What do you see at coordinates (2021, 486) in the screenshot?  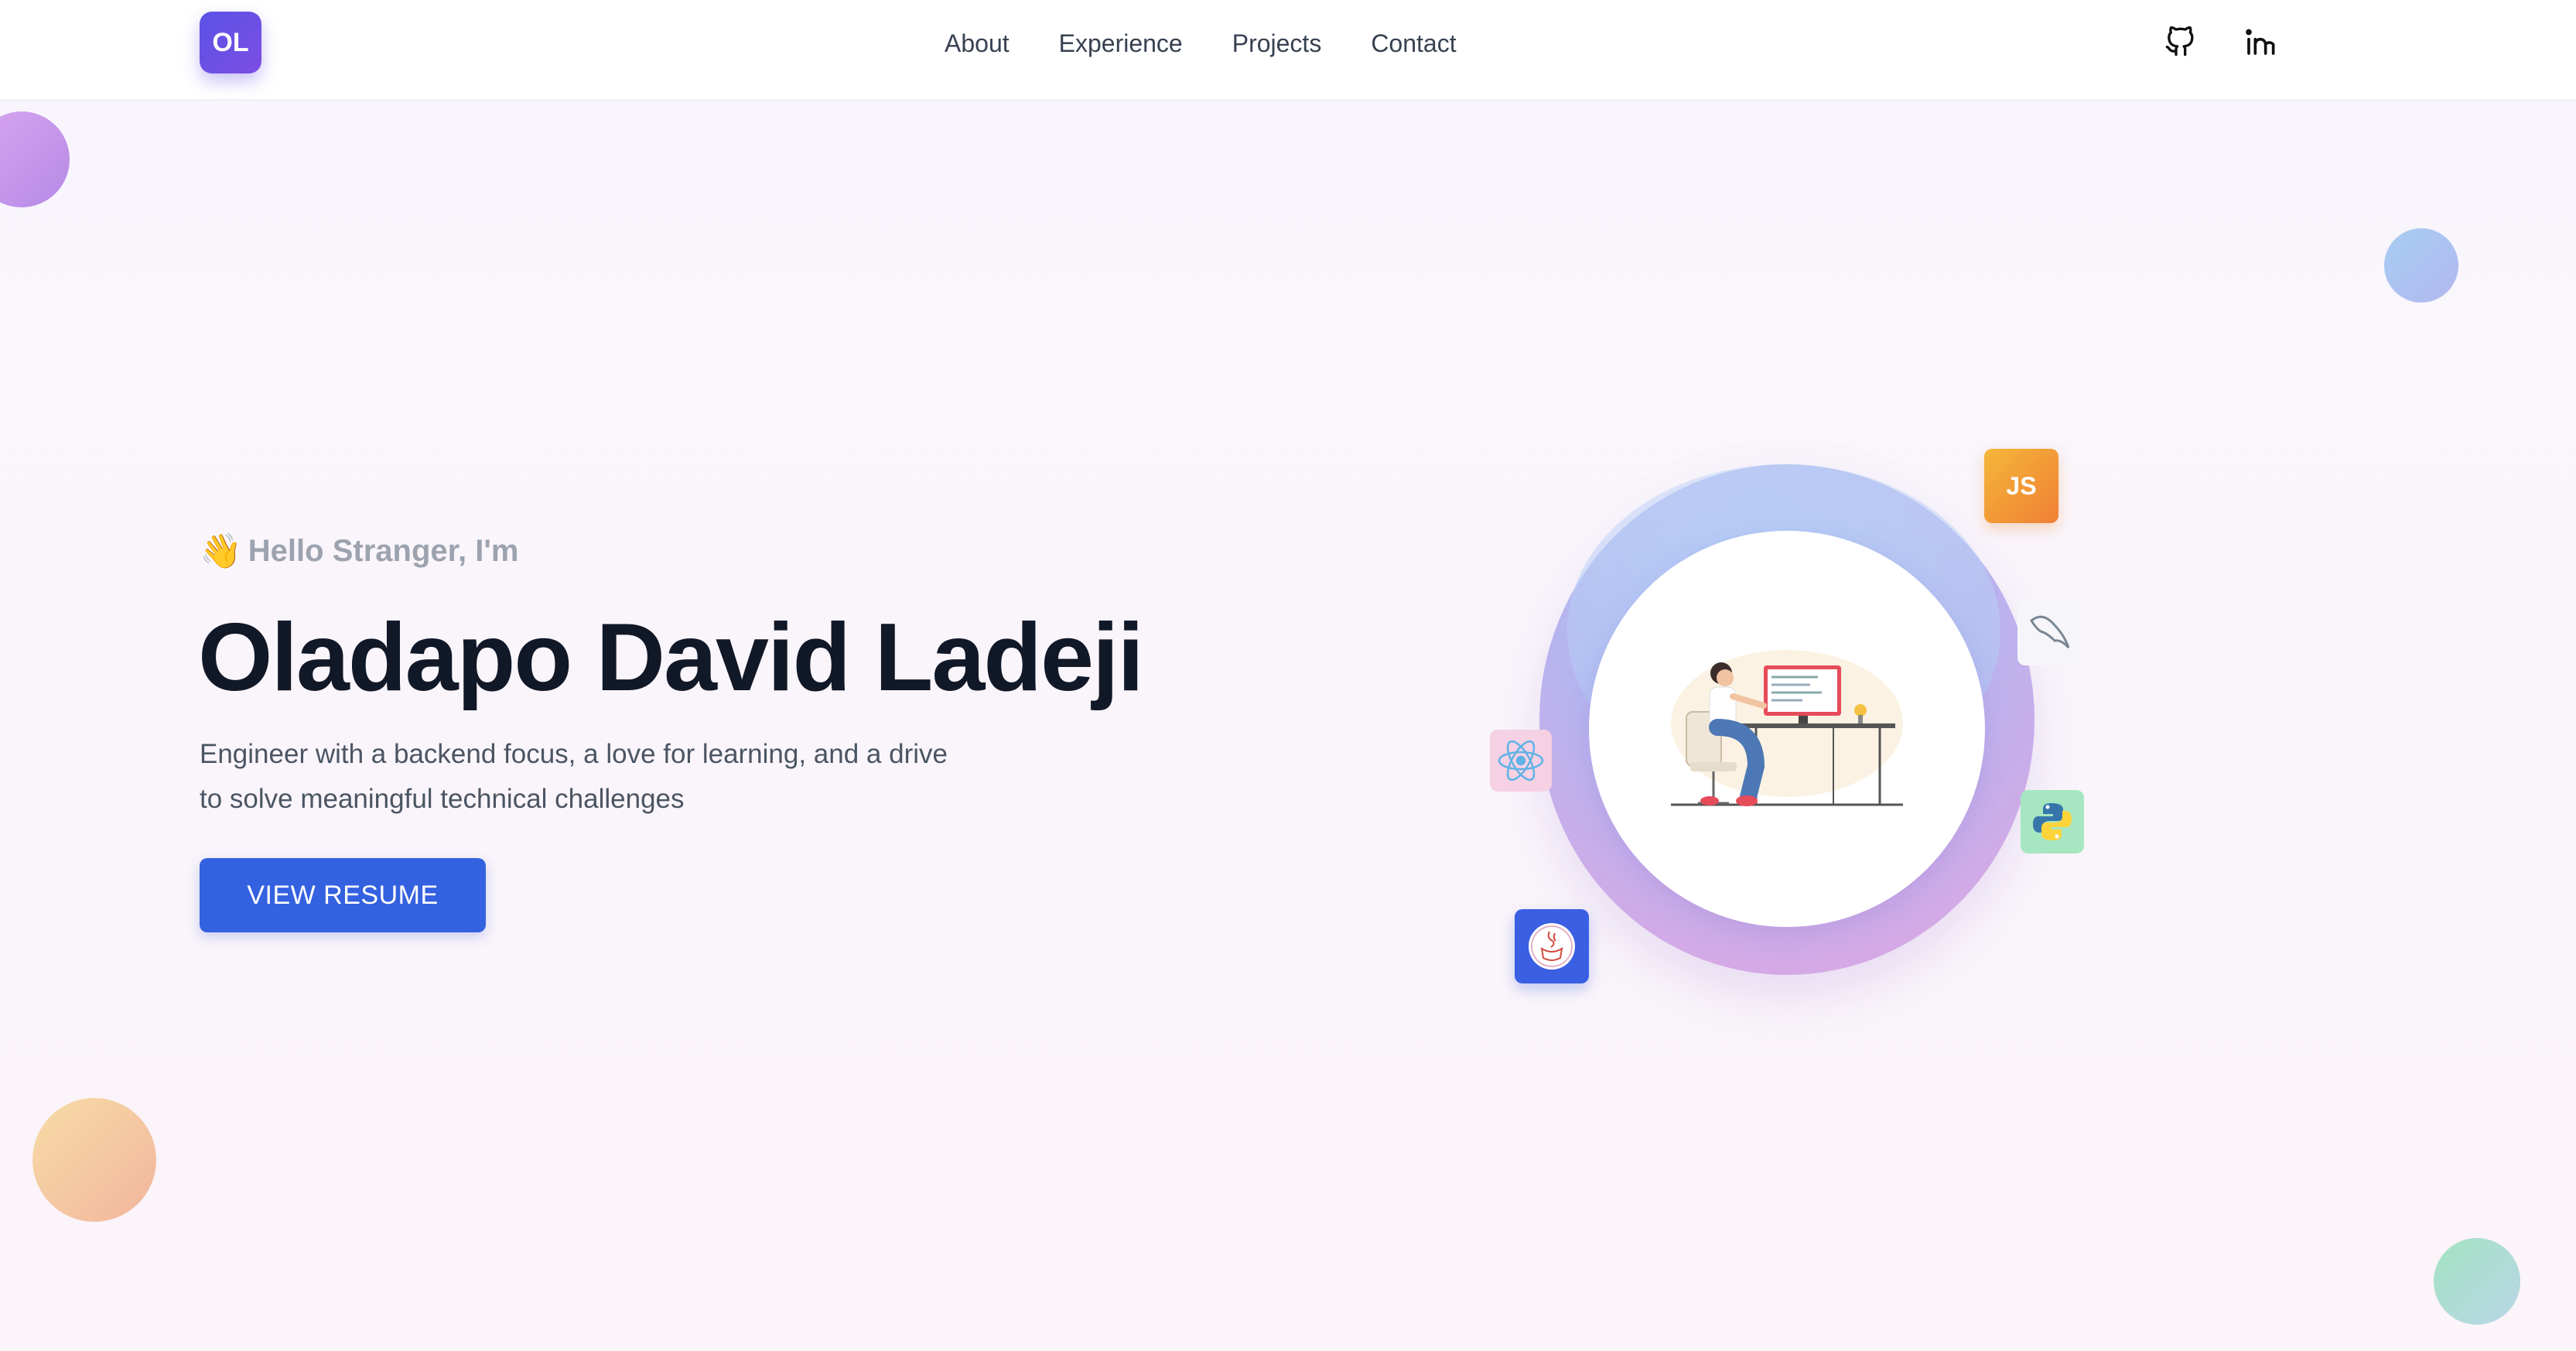 I see `javascript-badge: JS` at bounding box center [2021, 486].